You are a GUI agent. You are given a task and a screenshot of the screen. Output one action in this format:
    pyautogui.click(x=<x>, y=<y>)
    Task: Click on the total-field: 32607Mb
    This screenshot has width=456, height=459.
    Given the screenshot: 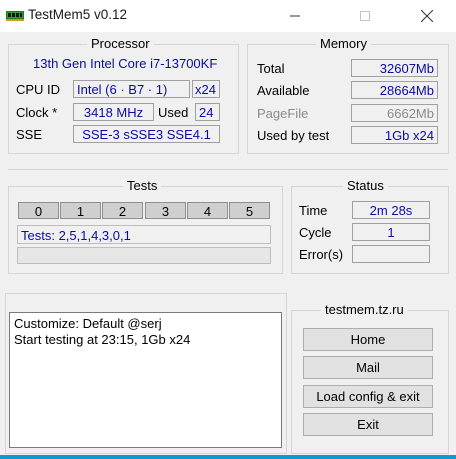 What is the action you would take?
    pyautogui.click(x=394, y=68)
    